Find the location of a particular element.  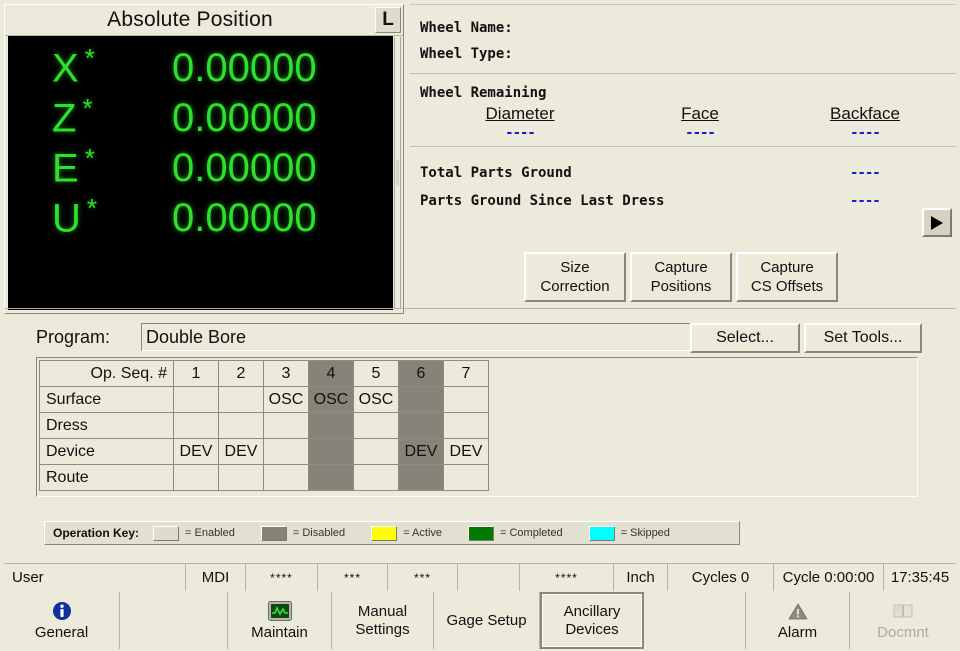

status-field-1: **** is located at coordinates (282, 577).